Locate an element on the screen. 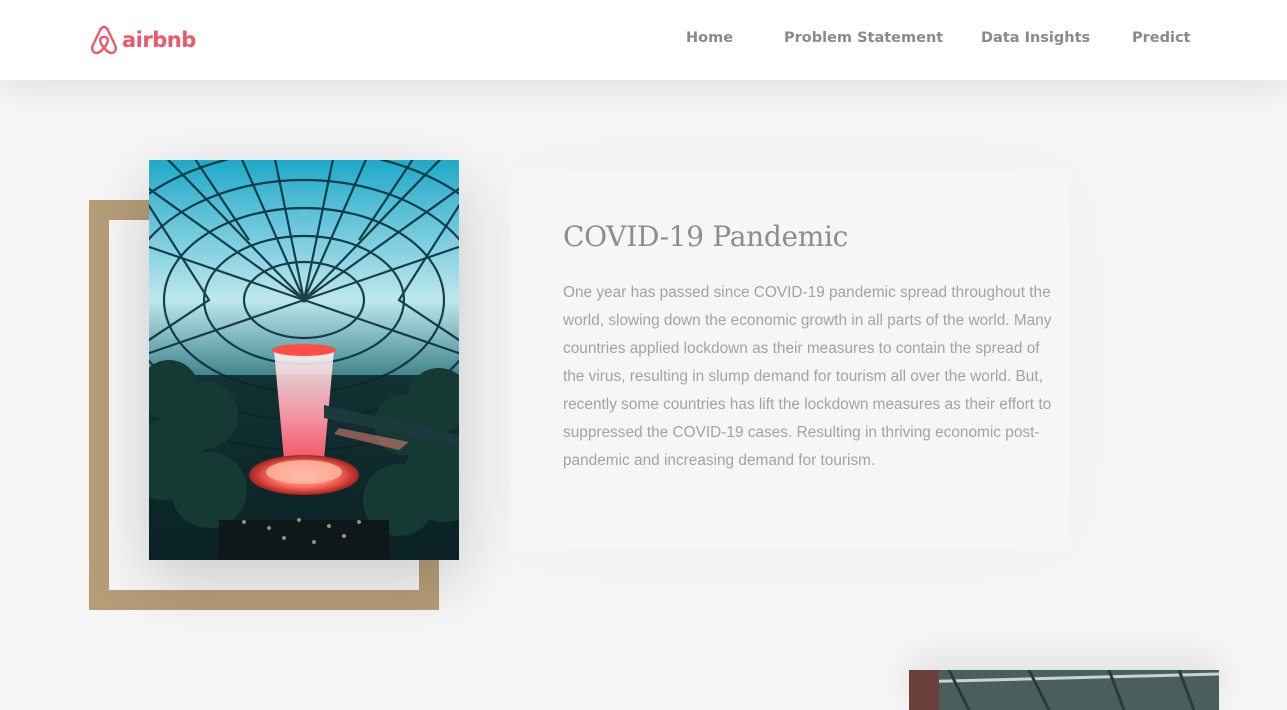  nav-data-insights: Data Insights is located at coordinates (1035, 38).